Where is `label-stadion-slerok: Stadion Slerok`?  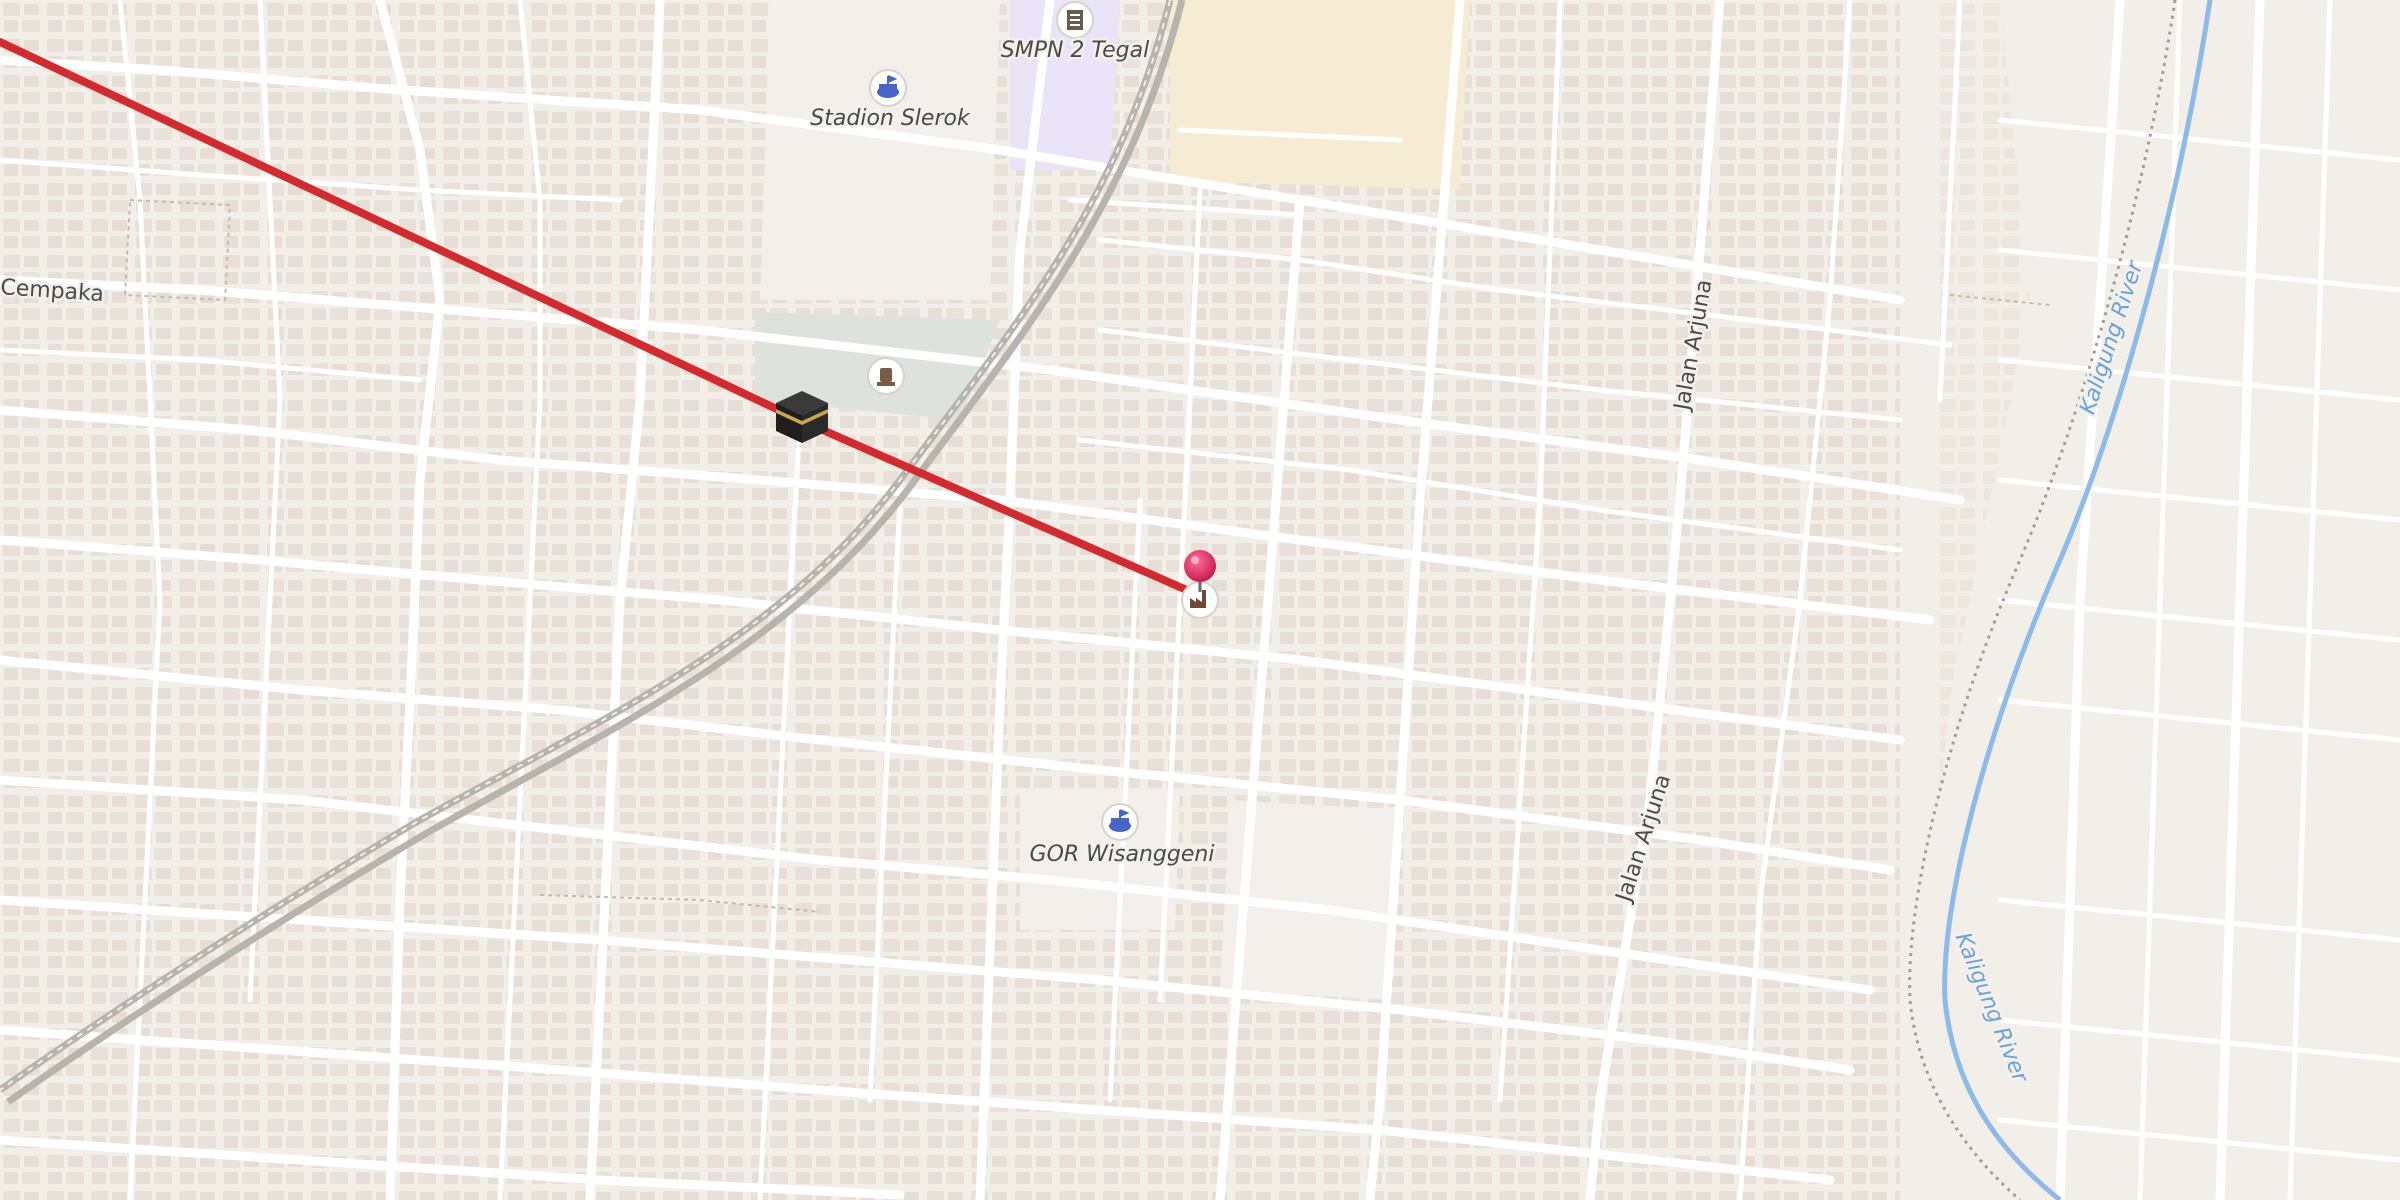 label-stadion-slerok: Stadion Slerok is located at coordinates (890, 118).